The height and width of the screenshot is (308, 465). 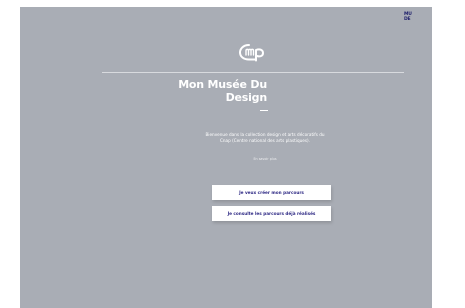 What do you see at coordinates (264, 110) in the screenshot?
I see `title-underline` at bounding box center [264, 110].